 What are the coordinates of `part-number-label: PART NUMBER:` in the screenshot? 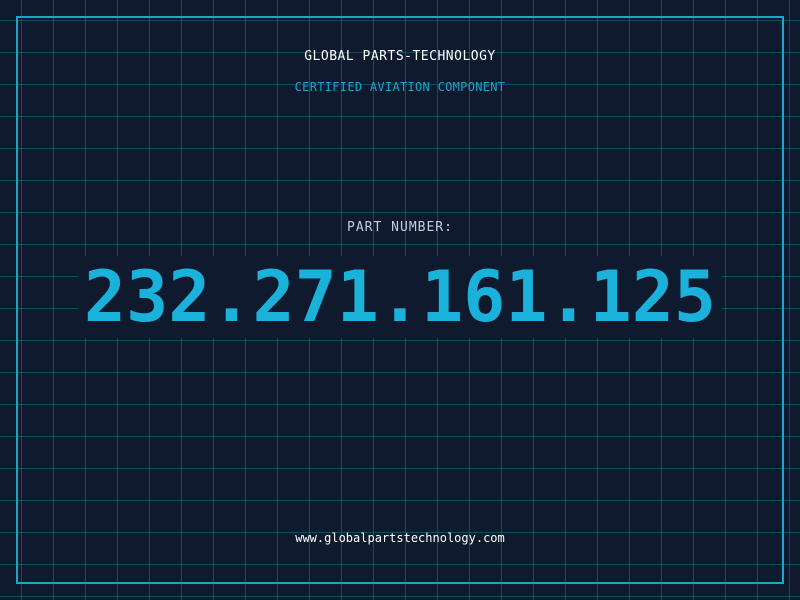 It's located at (400, 227).